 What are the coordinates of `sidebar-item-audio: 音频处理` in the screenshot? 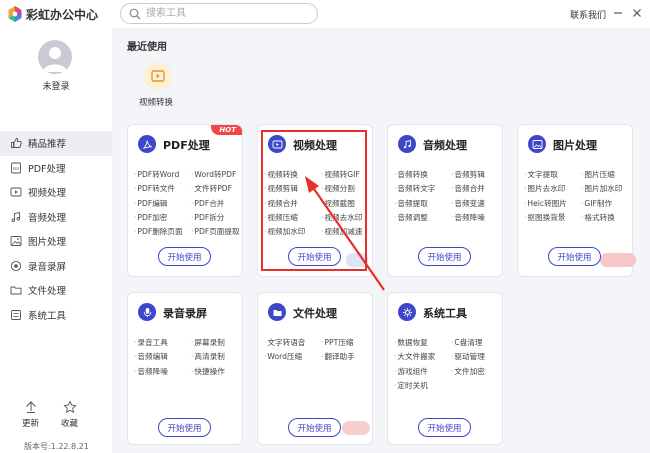 It's located at (56, 217).